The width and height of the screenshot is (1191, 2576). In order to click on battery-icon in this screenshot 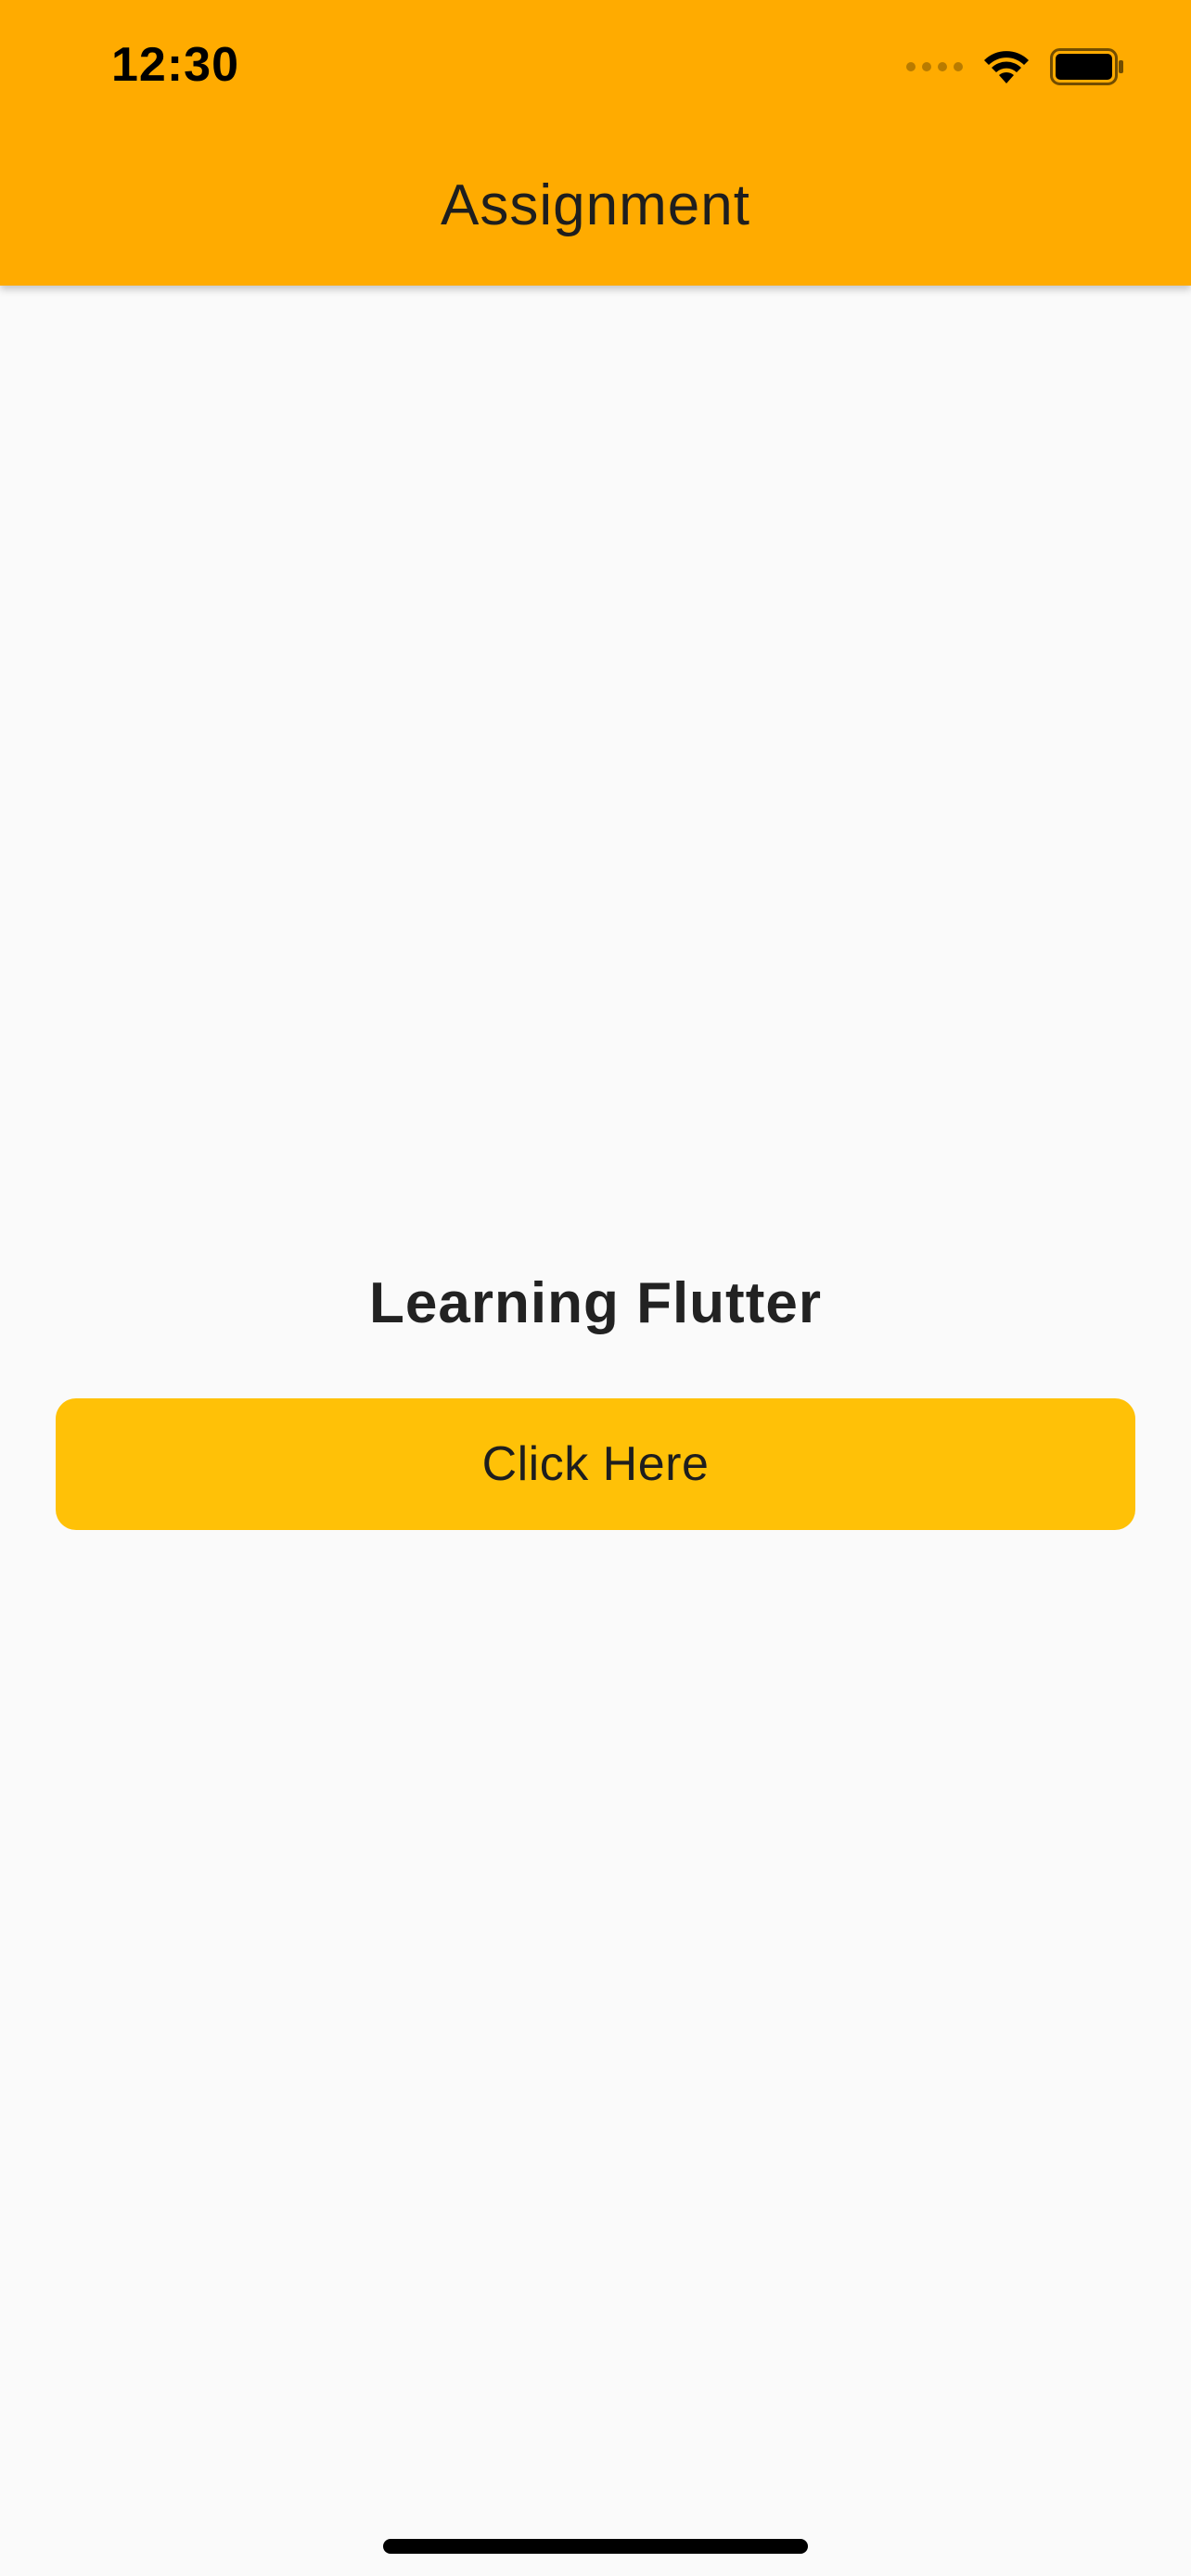, I will do `click(1086, 66)`.